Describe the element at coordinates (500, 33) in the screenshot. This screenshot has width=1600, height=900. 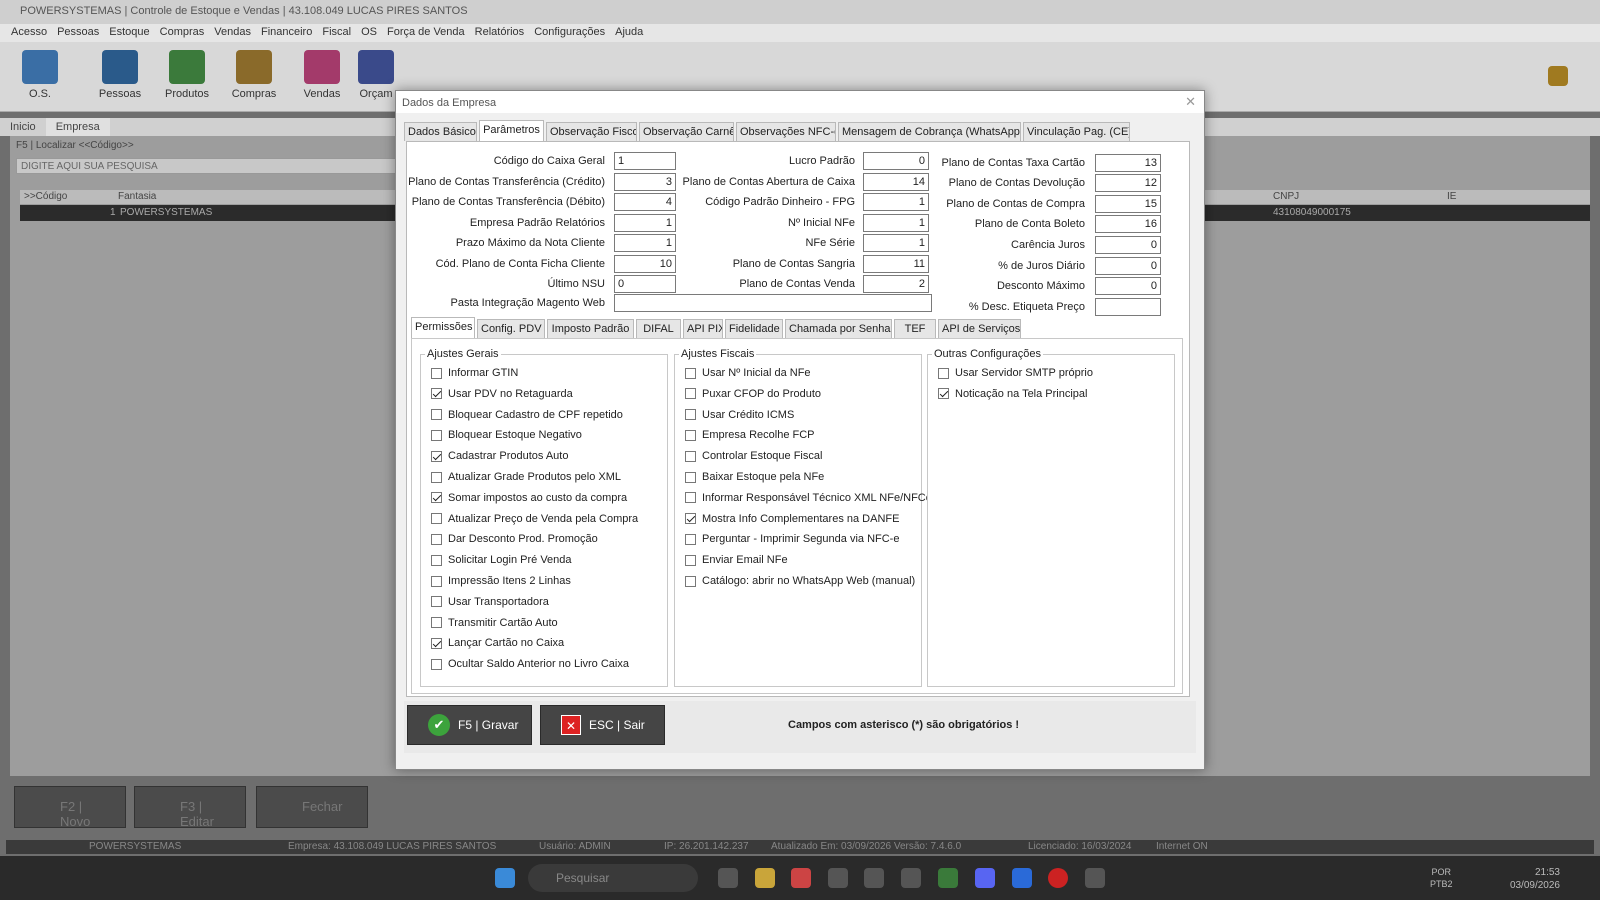
I see `menu-item: Relatórios` at that location.